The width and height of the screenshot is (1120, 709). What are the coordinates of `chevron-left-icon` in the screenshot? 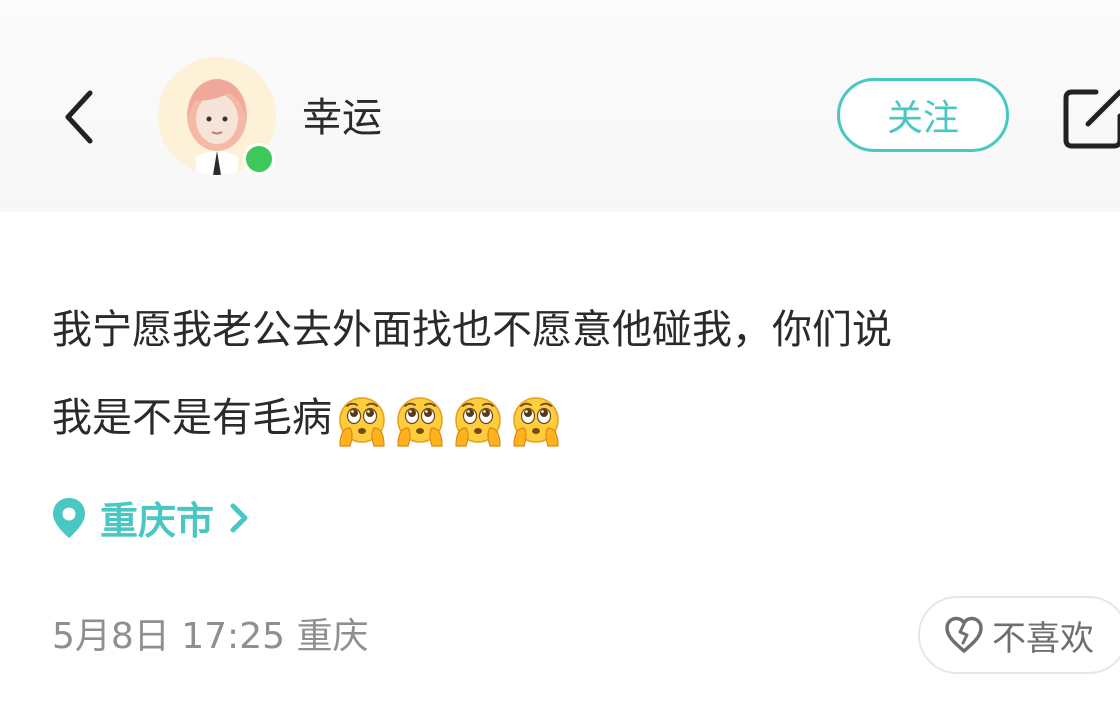 It's located at (79, 117).